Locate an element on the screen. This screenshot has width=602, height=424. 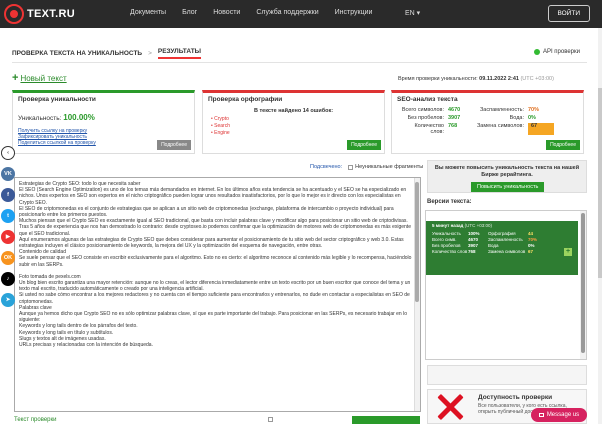
gear-icon is located at coordinates (536, 52).